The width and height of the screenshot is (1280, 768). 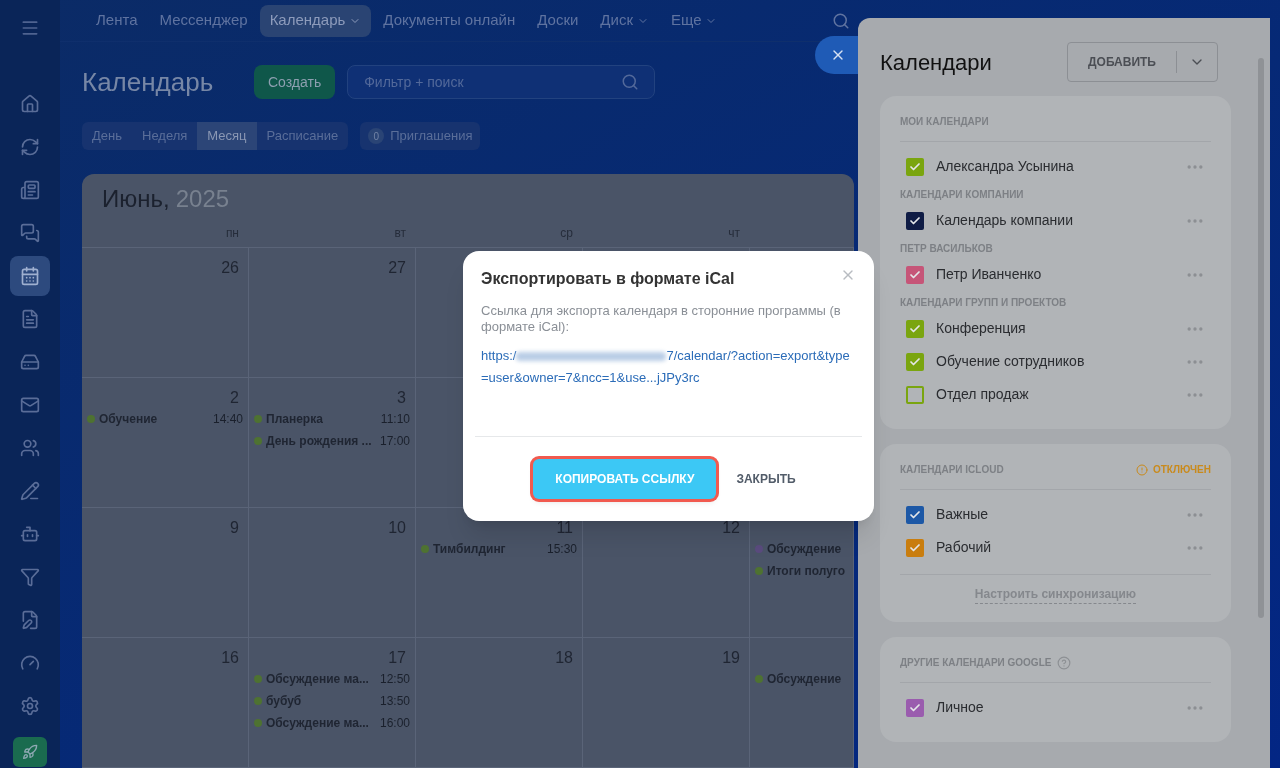 What do you see at coordinates (766, 479) in the screenshot?
I see `close-button: ЗАКРЫТЬ` at bounding box center [766, 479].